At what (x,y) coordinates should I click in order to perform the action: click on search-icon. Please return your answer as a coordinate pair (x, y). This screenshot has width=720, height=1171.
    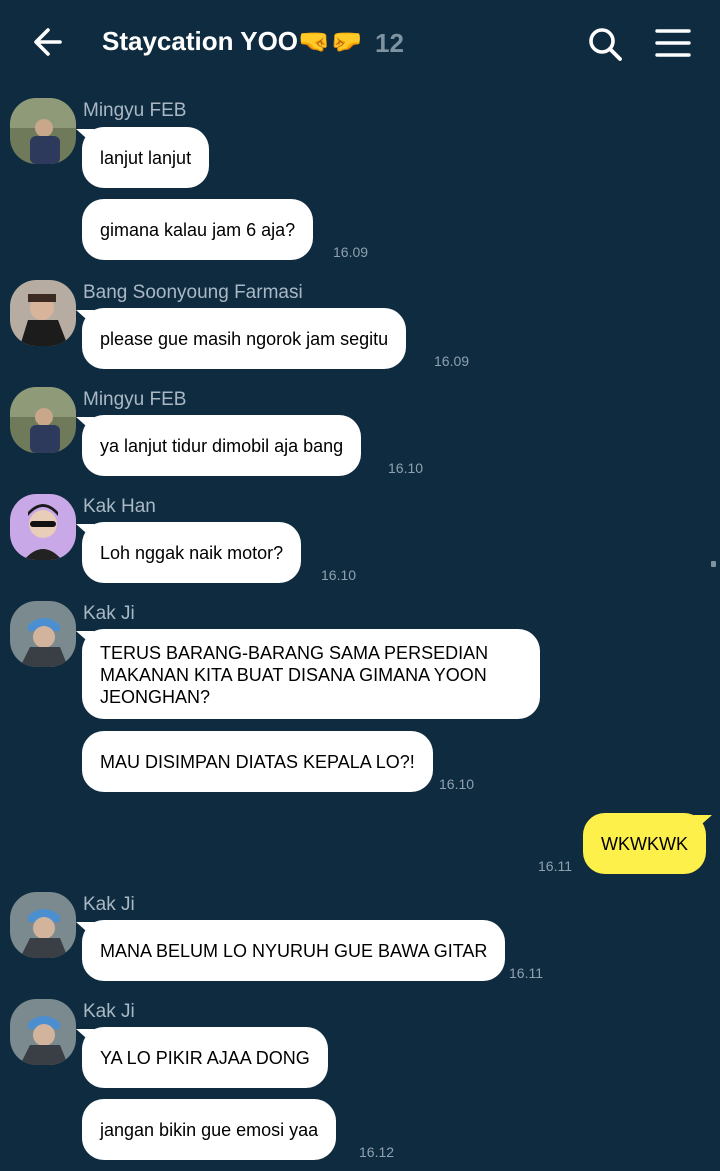
    Looking at the image, I should click on (605, 44).